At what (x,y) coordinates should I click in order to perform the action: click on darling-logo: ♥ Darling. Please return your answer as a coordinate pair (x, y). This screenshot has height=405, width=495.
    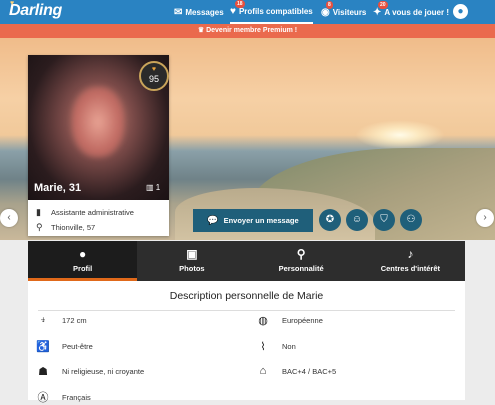
    Looking at the image, I should click on (36, 10).